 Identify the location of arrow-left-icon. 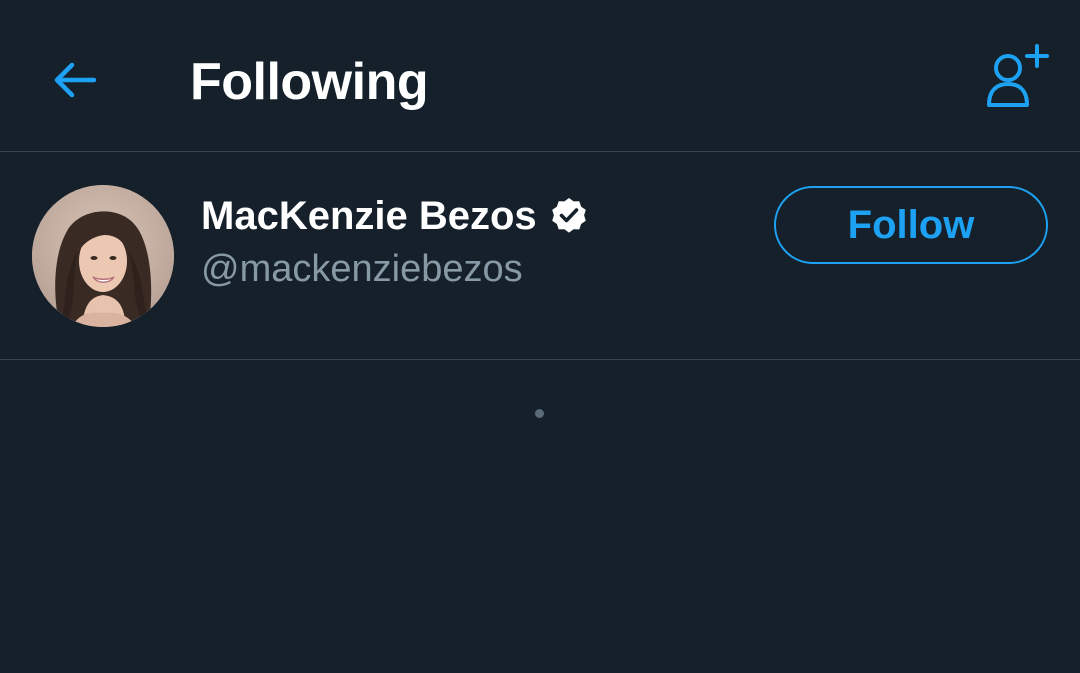
(75, 80).